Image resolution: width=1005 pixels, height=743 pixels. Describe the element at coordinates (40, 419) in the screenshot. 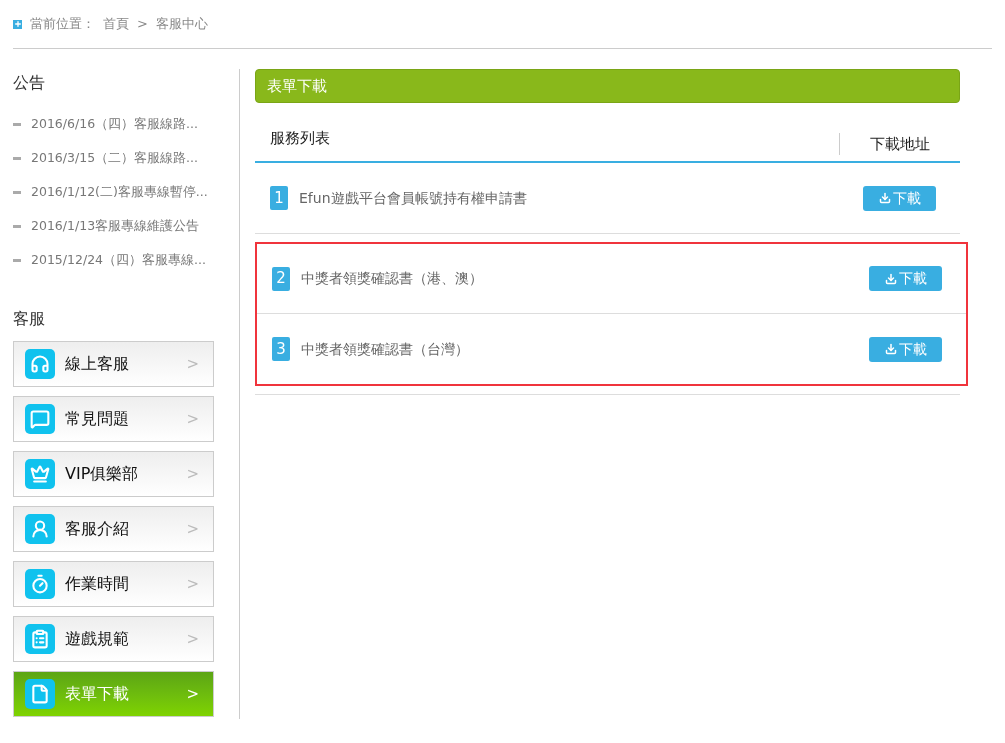

I see `question-bubble-icon` at that location.